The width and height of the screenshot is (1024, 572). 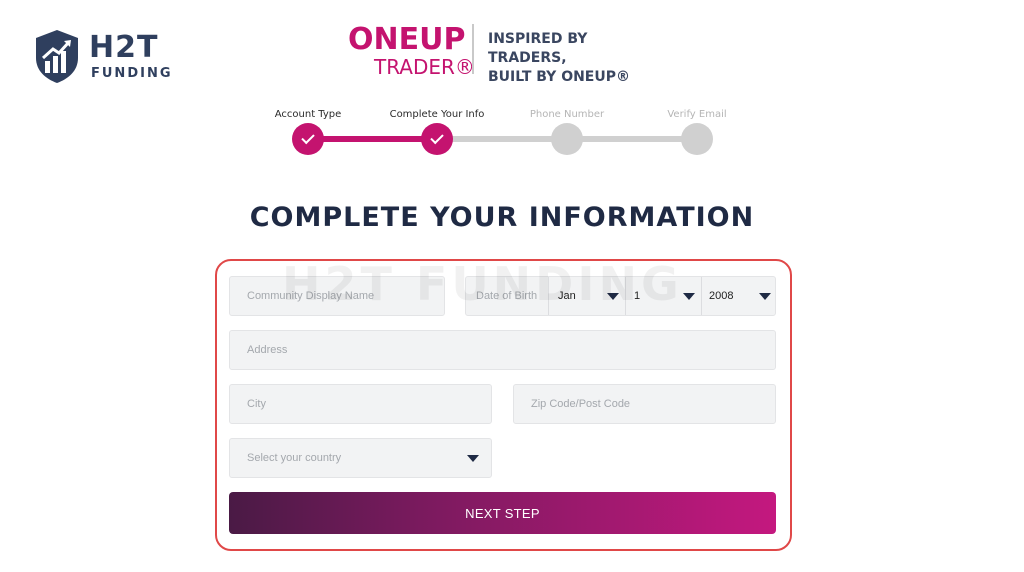 What do you see at coordinates (424, 67) in the screenshot?
I see `partner-name-line2: TRADER®` at bounding box center [424, 67].